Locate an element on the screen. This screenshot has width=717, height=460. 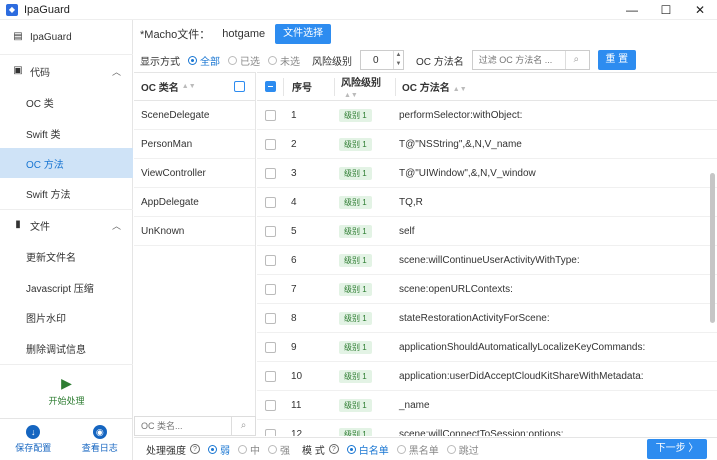
row-number: 11 is located at coordinates (296, 405).